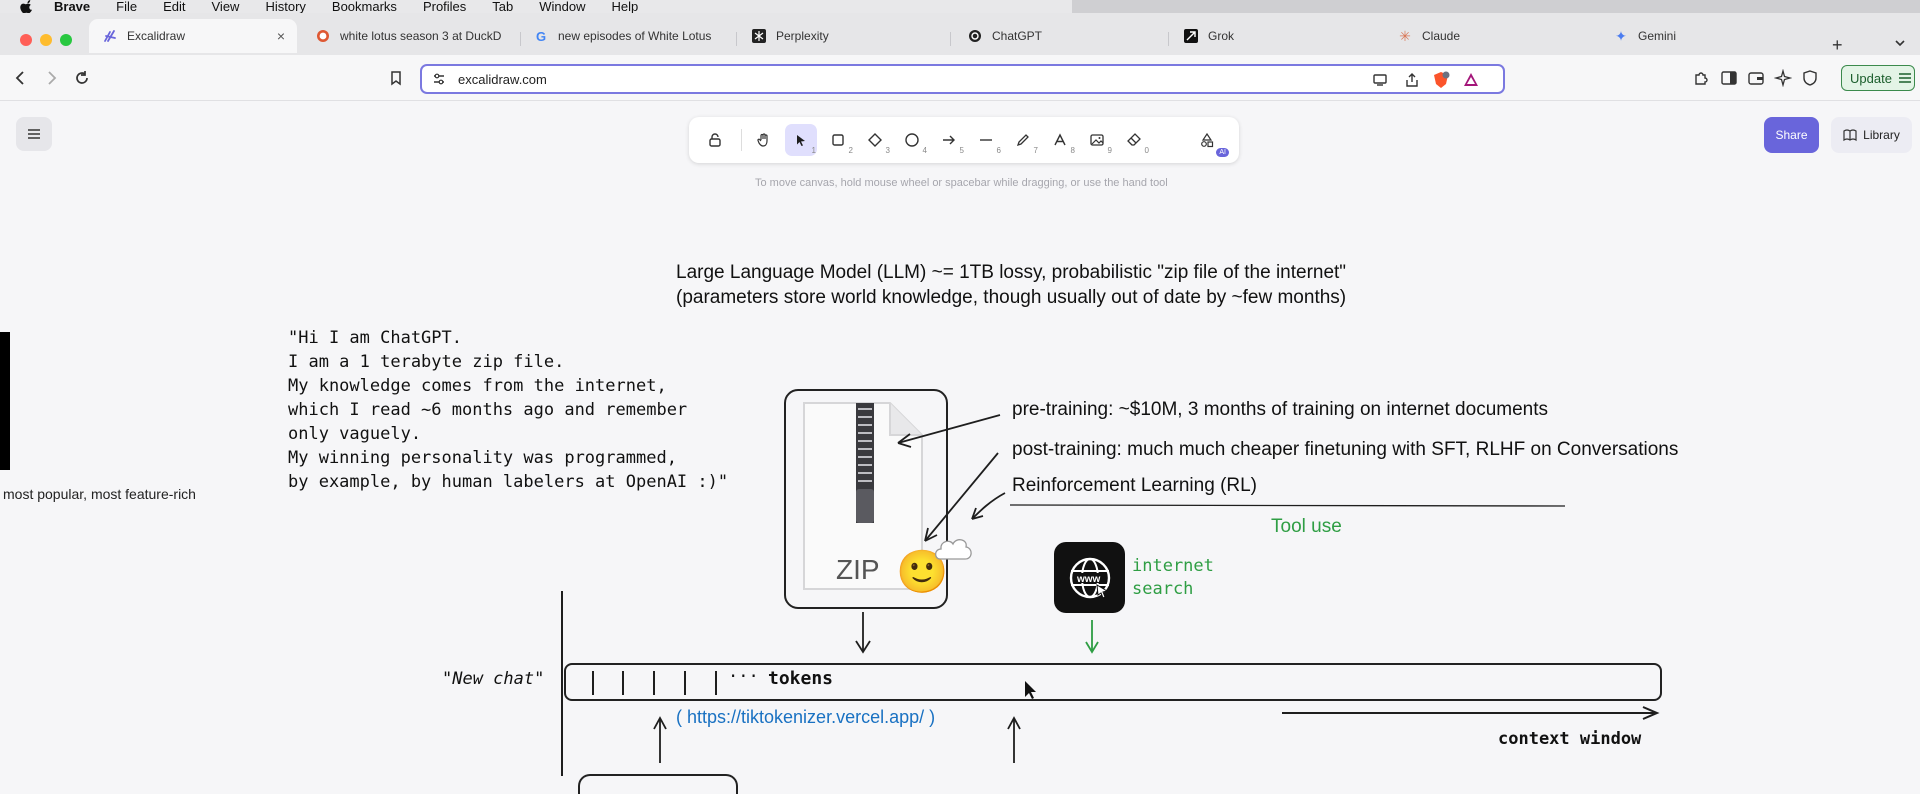  I want to click on bookmark-icon, so click(396, 78).